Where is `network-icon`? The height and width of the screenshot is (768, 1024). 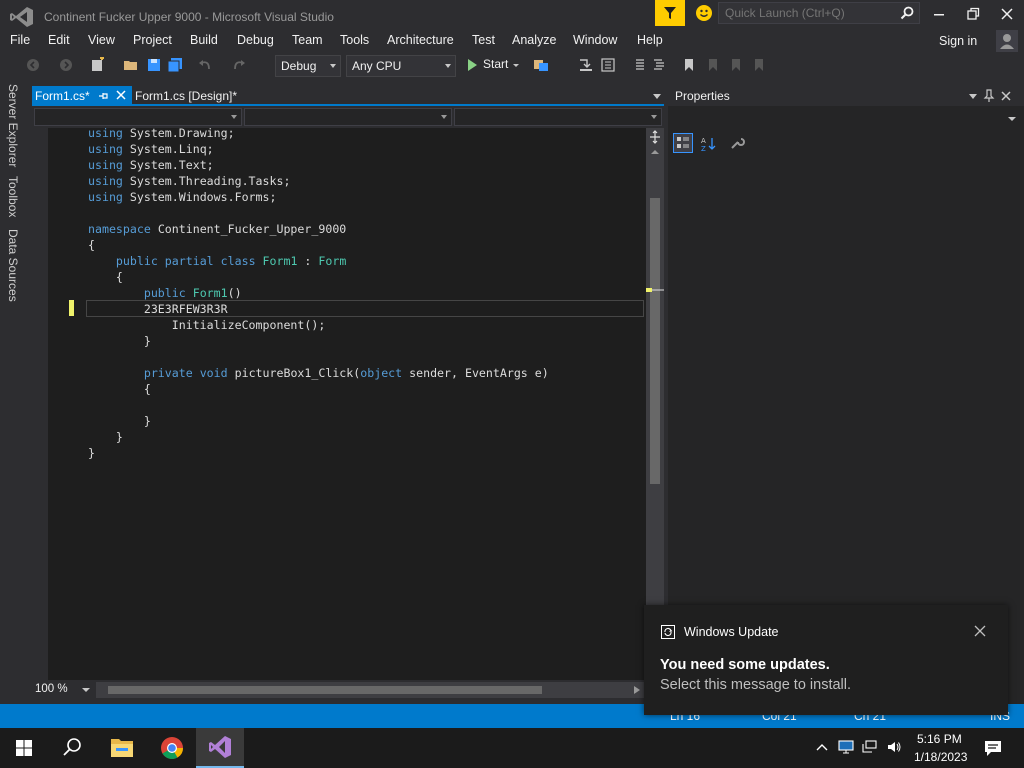
network-icon is located at coordinates (870, 747).